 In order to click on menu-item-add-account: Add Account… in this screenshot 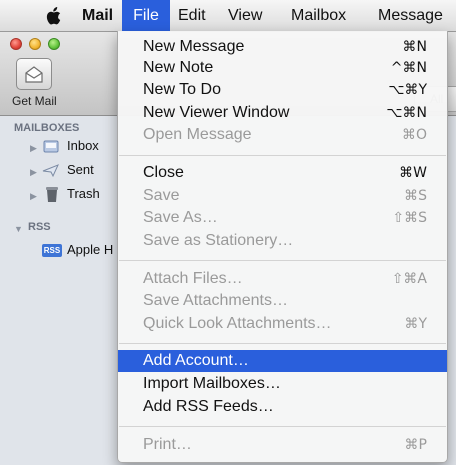, I will do `click(282, 361)`.